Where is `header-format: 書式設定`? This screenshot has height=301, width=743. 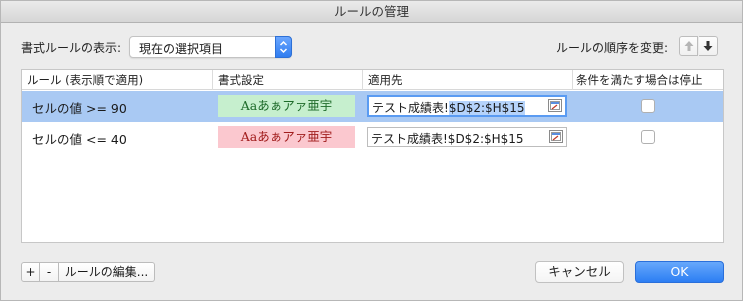
header-format: 書式設定 is located at coordinates (288, 80).